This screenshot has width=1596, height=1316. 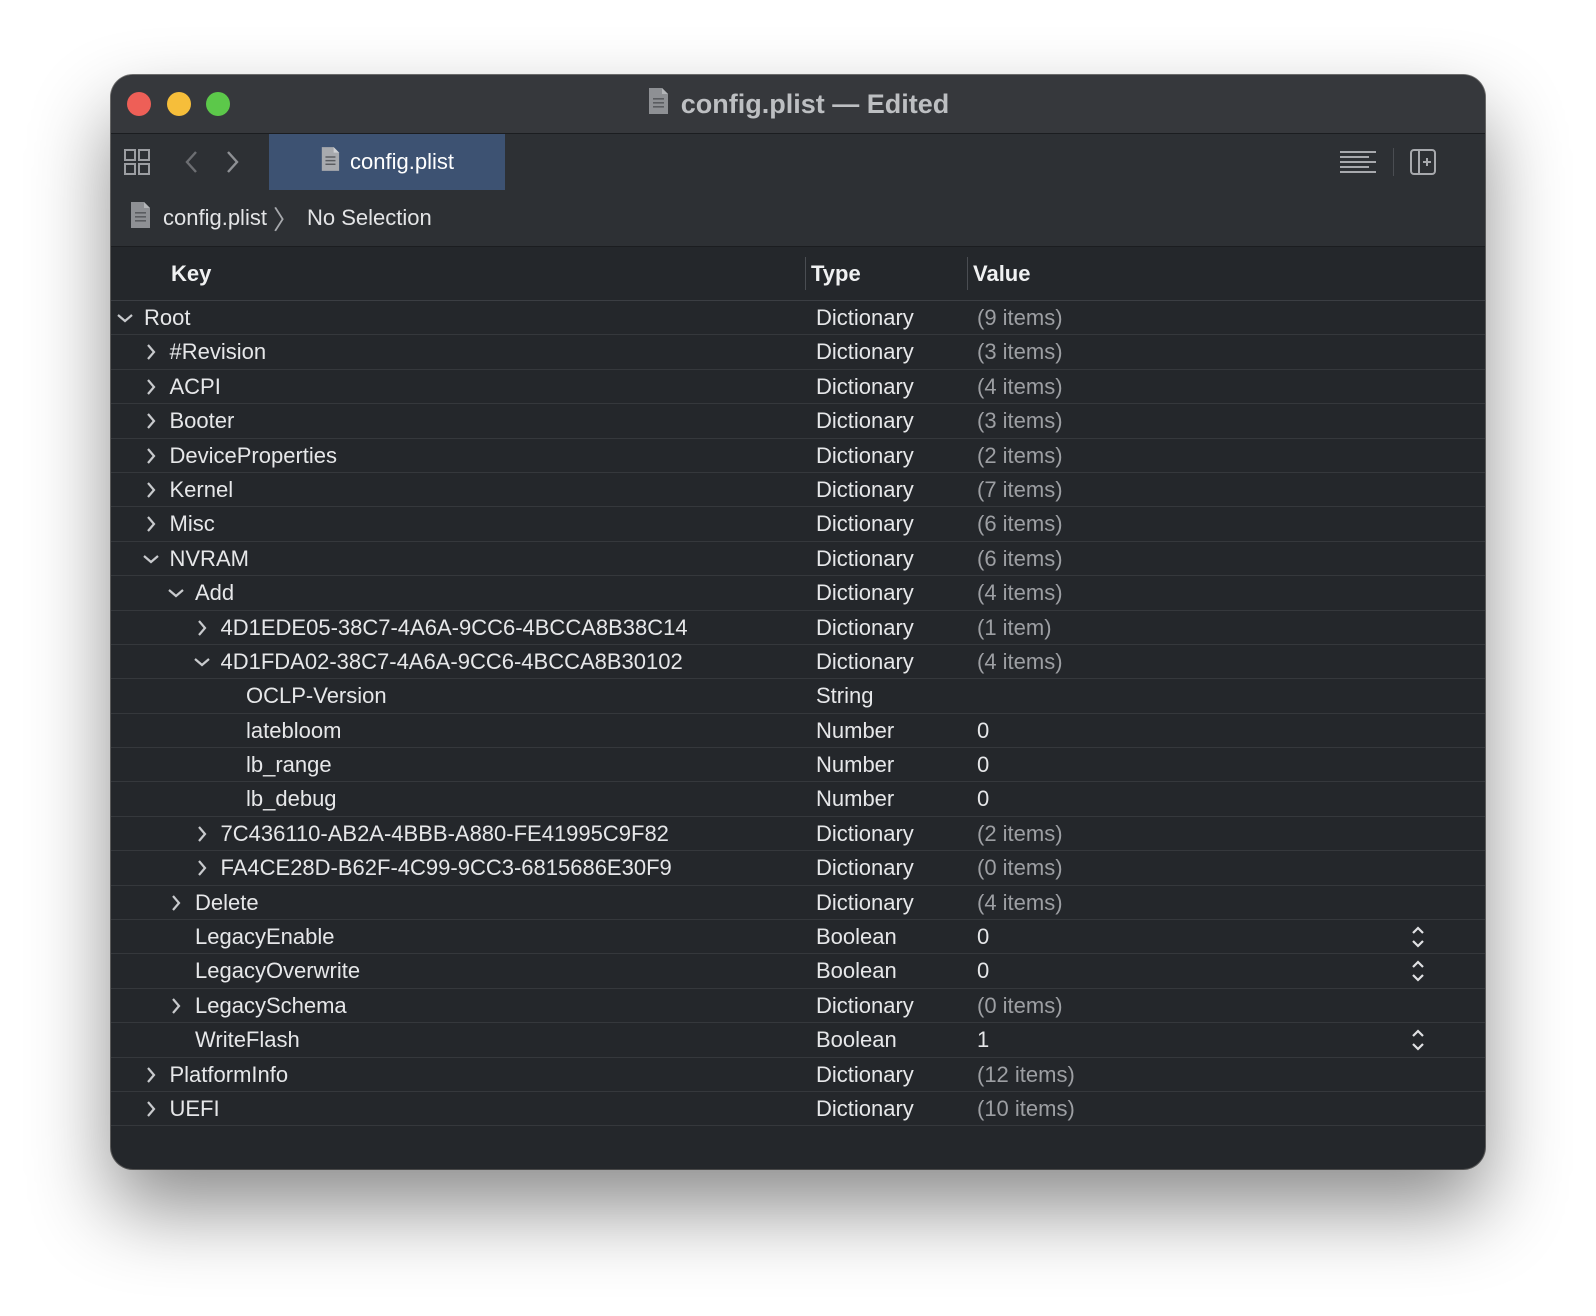 What do you see at coordinates (798, 937) in the screenshot?
I see `table-row: LegacyEnable Boolean 0` at bounding box center [798, 937].